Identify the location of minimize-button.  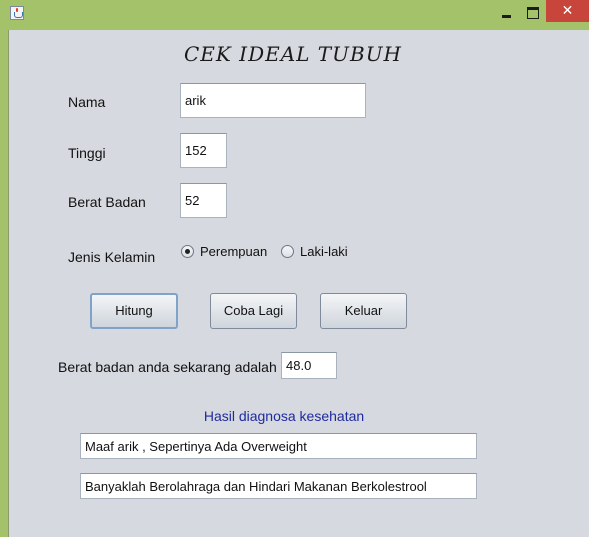
(507, 14).